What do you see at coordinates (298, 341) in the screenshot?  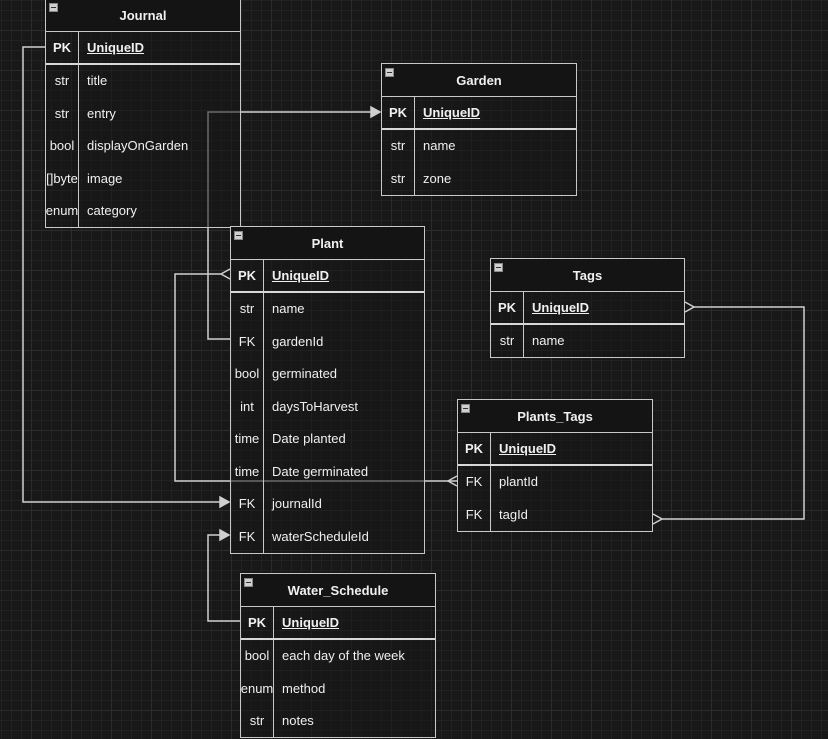 I see `field-name: gardenId` at bounding box center [298, 341].